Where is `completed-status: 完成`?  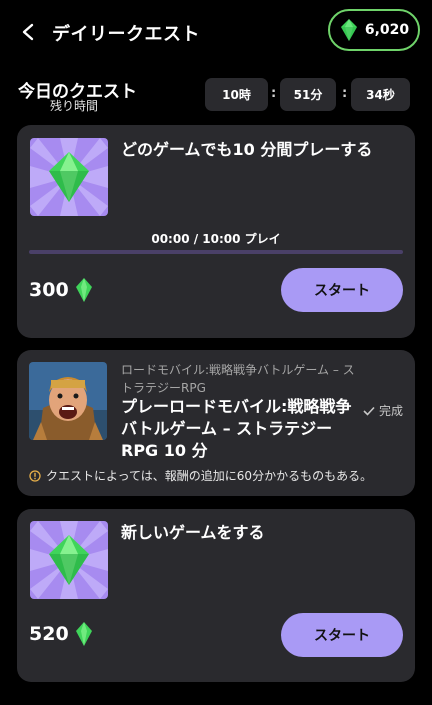
completed-status: 完成 is located at coordinates (383, 410).